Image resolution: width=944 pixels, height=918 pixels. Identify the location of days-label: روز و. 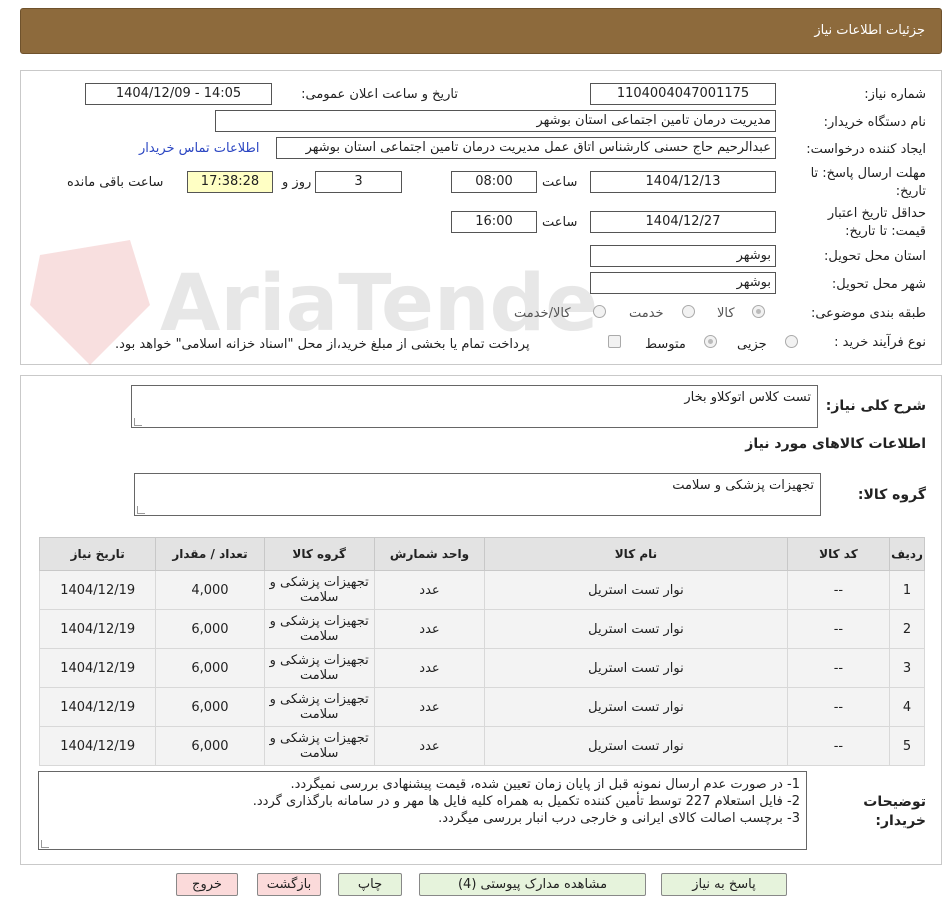
(297, 182).